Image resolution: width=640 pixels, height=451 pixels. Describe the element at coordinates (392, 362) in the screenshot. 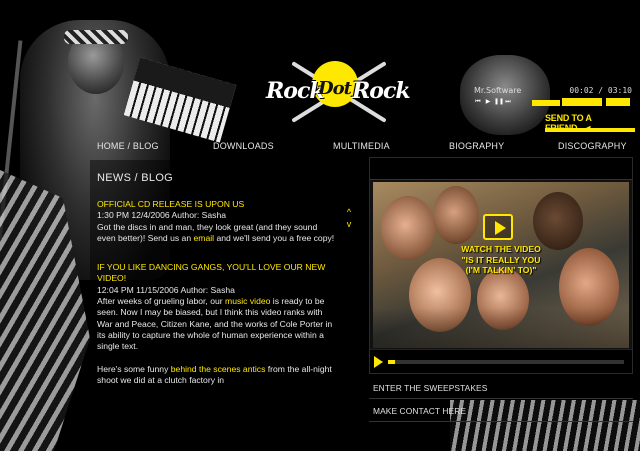

I see `video-progress` at that location.